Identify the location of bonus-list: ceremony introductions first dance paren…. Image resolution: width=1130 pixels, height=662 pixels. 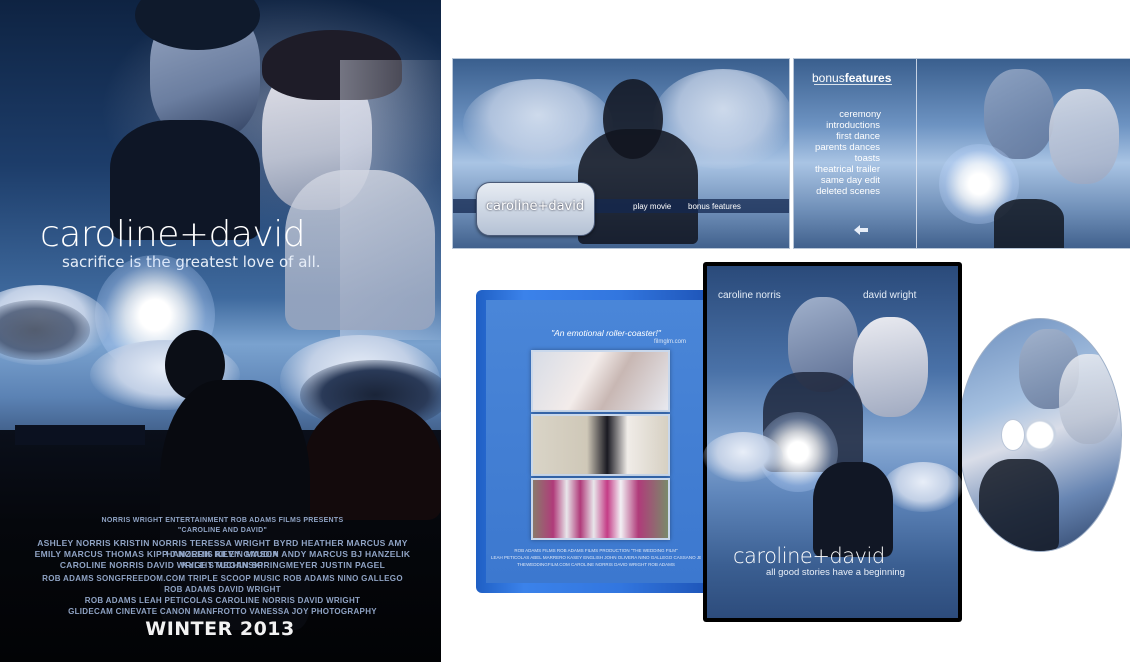
(837, 153).